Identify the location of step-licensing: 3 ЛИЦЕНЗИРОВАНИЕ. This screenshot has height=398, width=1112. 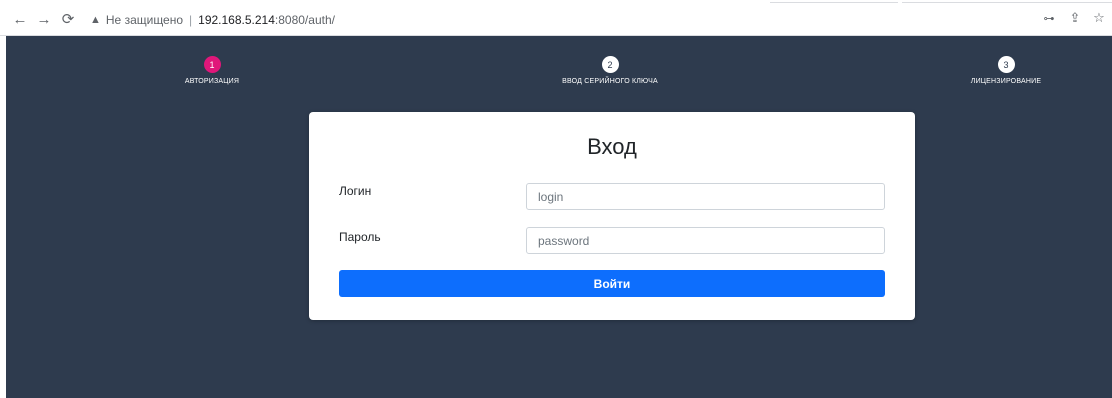
(1006, 70).